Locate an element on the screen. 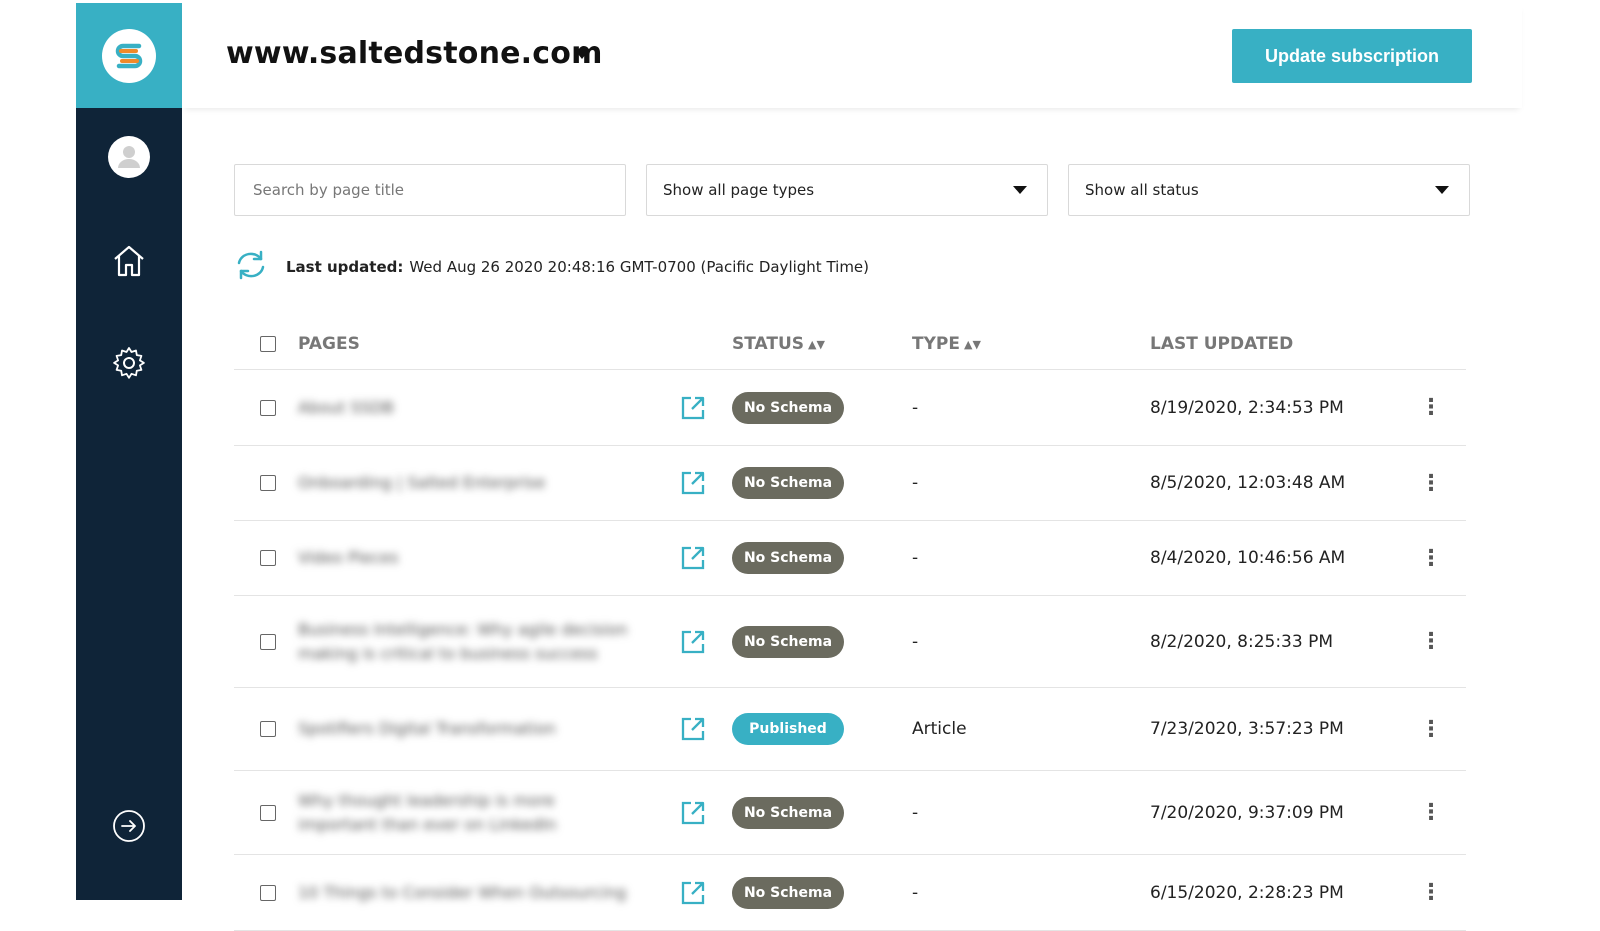 The image size is (1600, 931). col-last-updated: LAST UPDATED is located at coordinates (1222, 344).